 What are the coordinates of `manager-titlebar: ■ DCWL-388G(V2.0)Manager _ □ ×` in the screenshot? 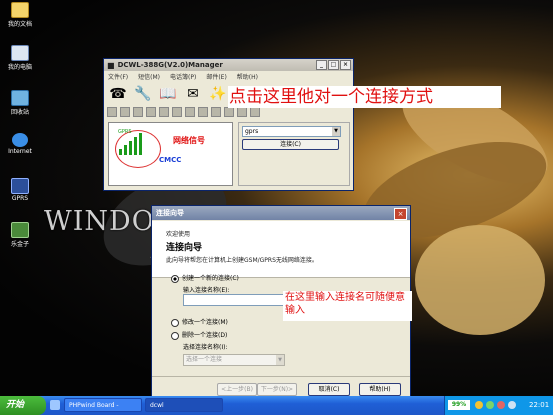 It's located at (228, 65).